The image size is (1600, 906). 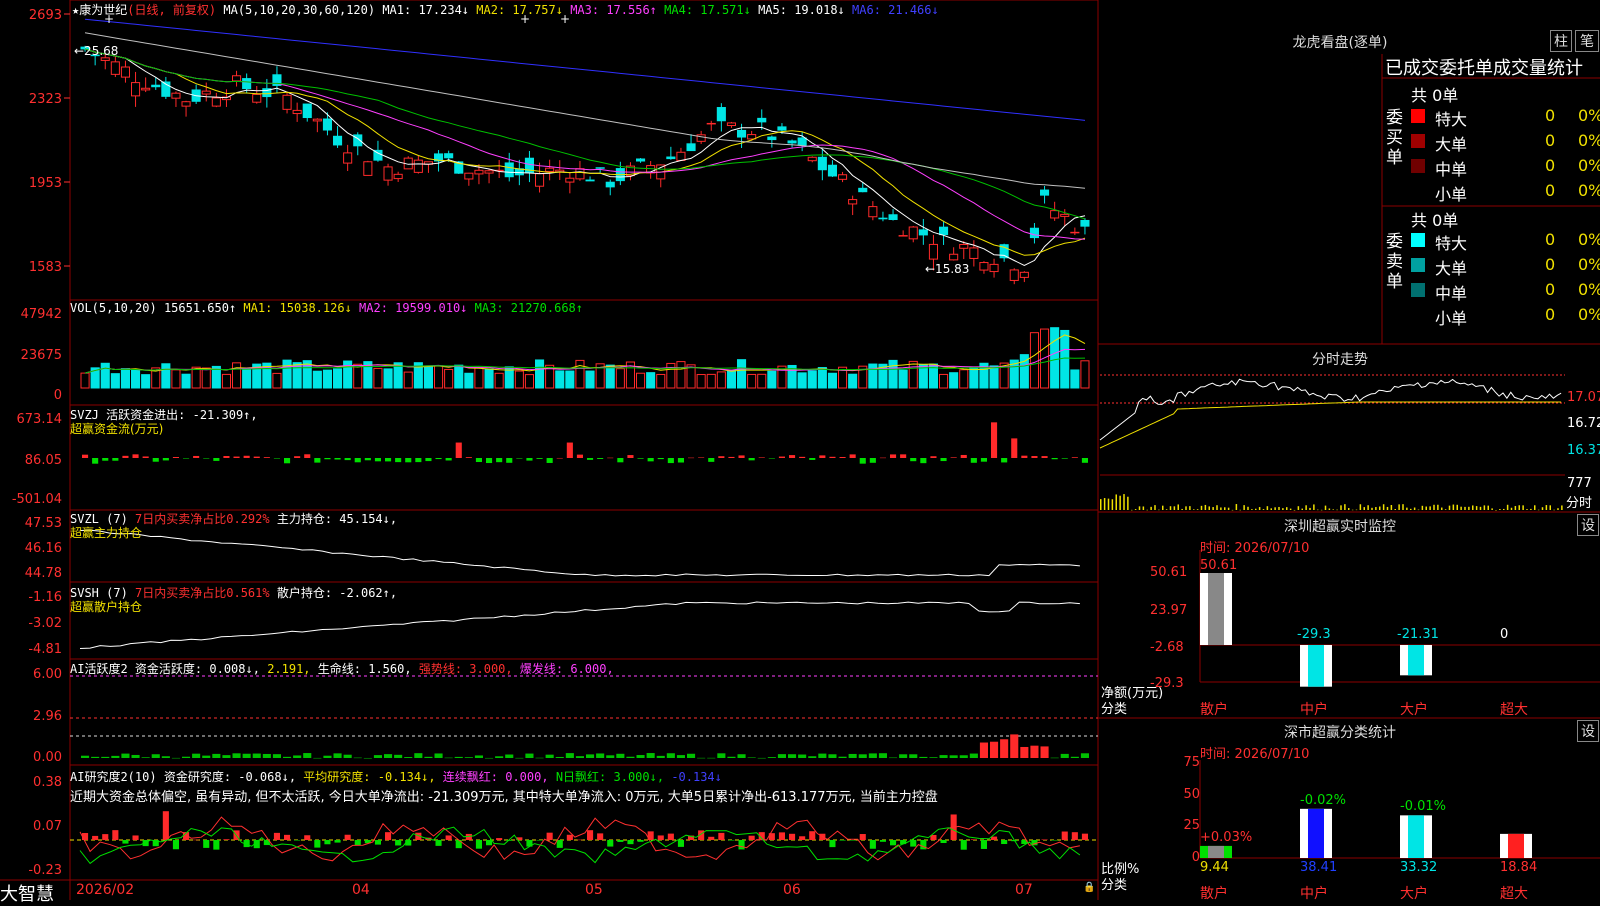 What do you see at coordinates (1588, 731) in the screenshot?
I see `sz-class-settings-button: 设` at bounding box center [1588, 731].